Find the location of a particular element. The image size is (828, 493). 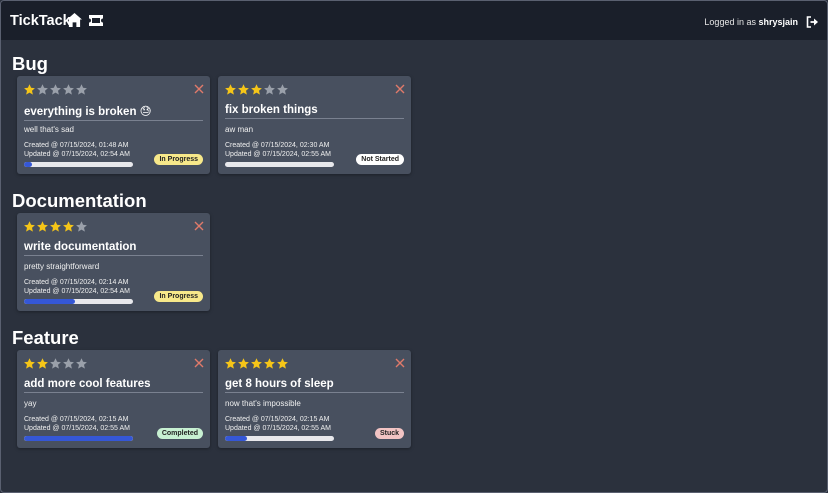

section-title: Feature is located at coordinates (45, 337).